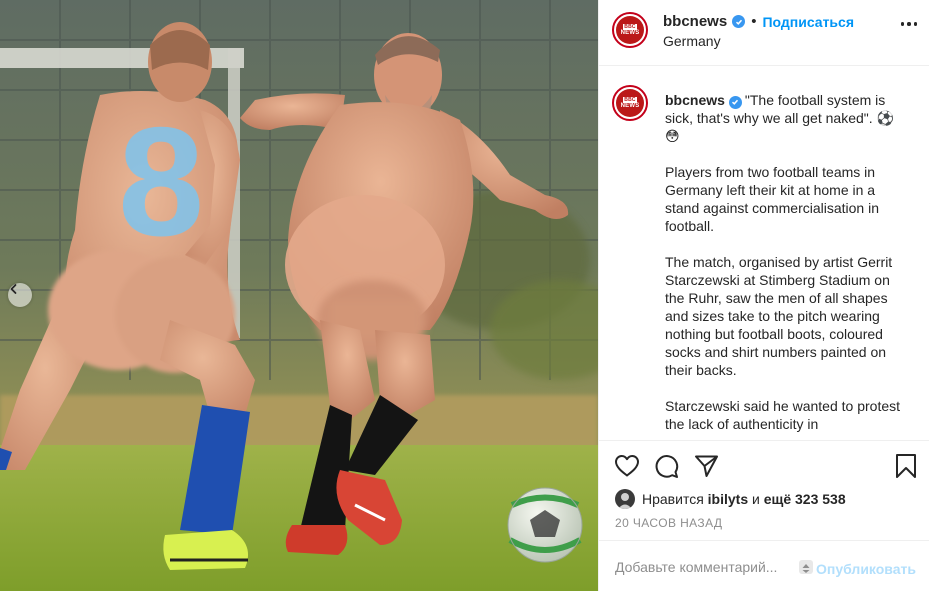 The height and width of the screenshot is (592, 929). I want to click on emoji-icon, so click(806, 567).